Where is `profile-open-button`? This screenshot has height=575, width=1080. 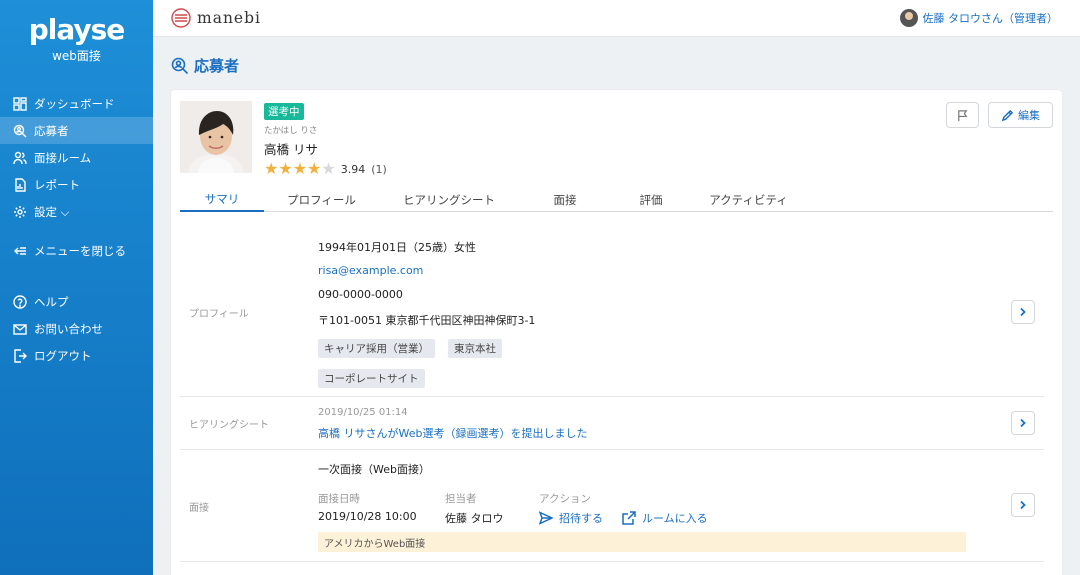 profile-open-button is located at coordinates (1023, 312).